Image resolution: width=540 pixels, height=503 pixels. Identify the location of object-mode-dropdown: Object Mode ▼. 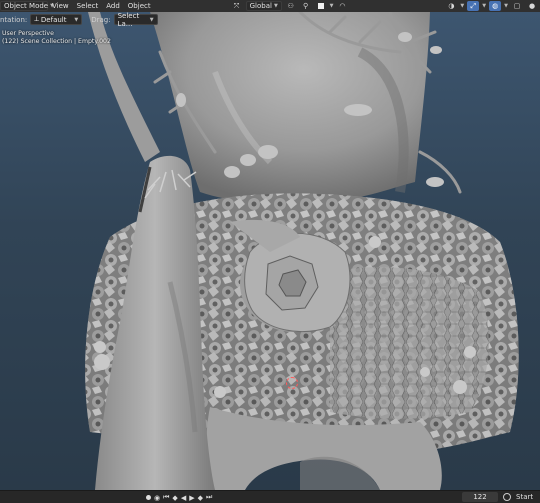
(27, 6).